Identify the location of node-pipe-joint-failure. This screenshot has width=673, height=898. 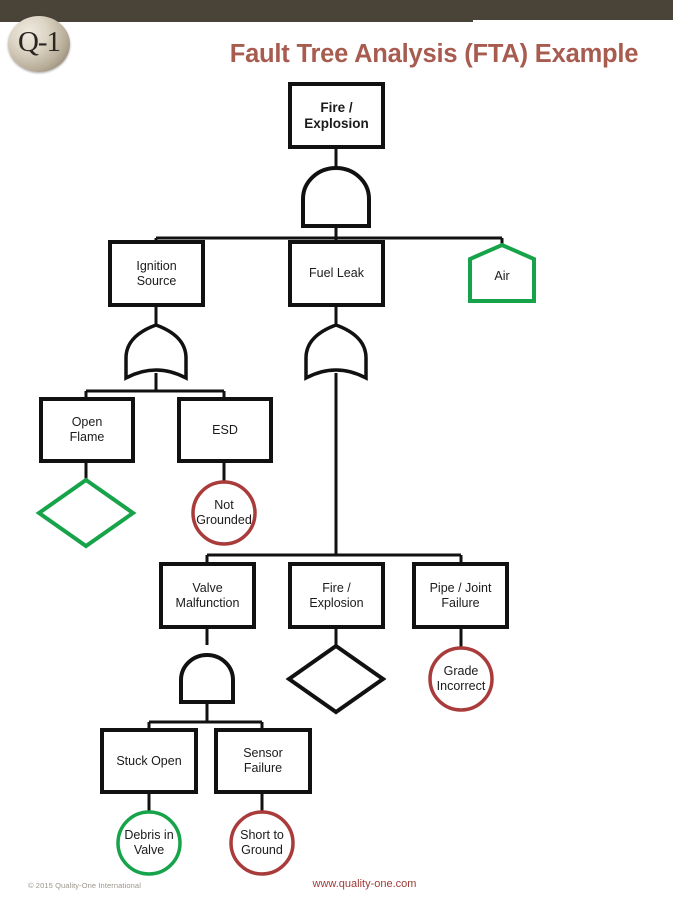
(460, 595).